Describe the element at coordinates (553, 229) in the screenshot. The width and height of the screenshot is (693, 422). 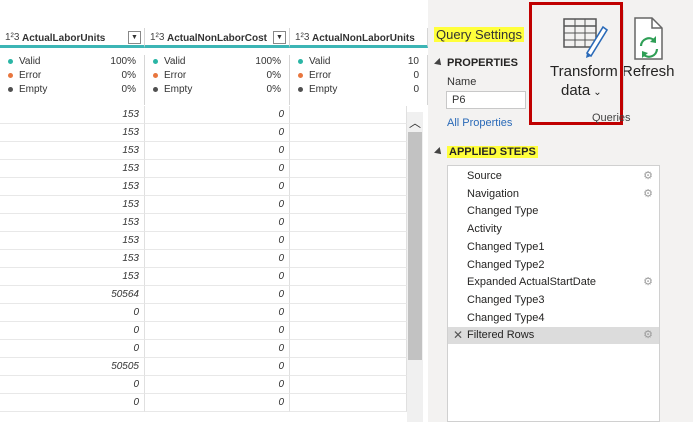
I see `applied-step: Activity` at that location.